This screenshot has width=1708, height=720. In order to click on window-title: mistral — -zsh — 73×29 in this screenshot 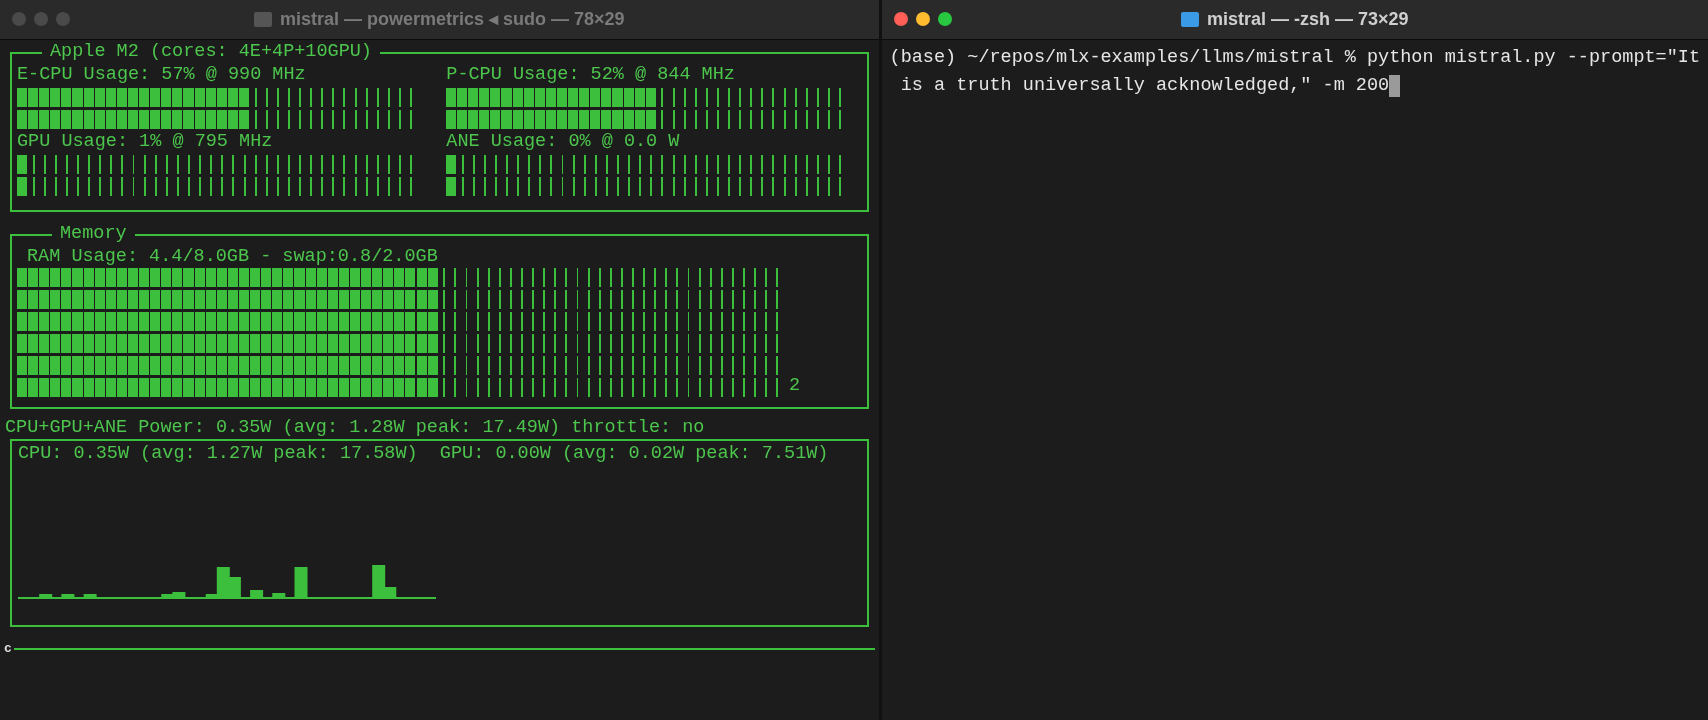, I will do `click(1308, 19)`.